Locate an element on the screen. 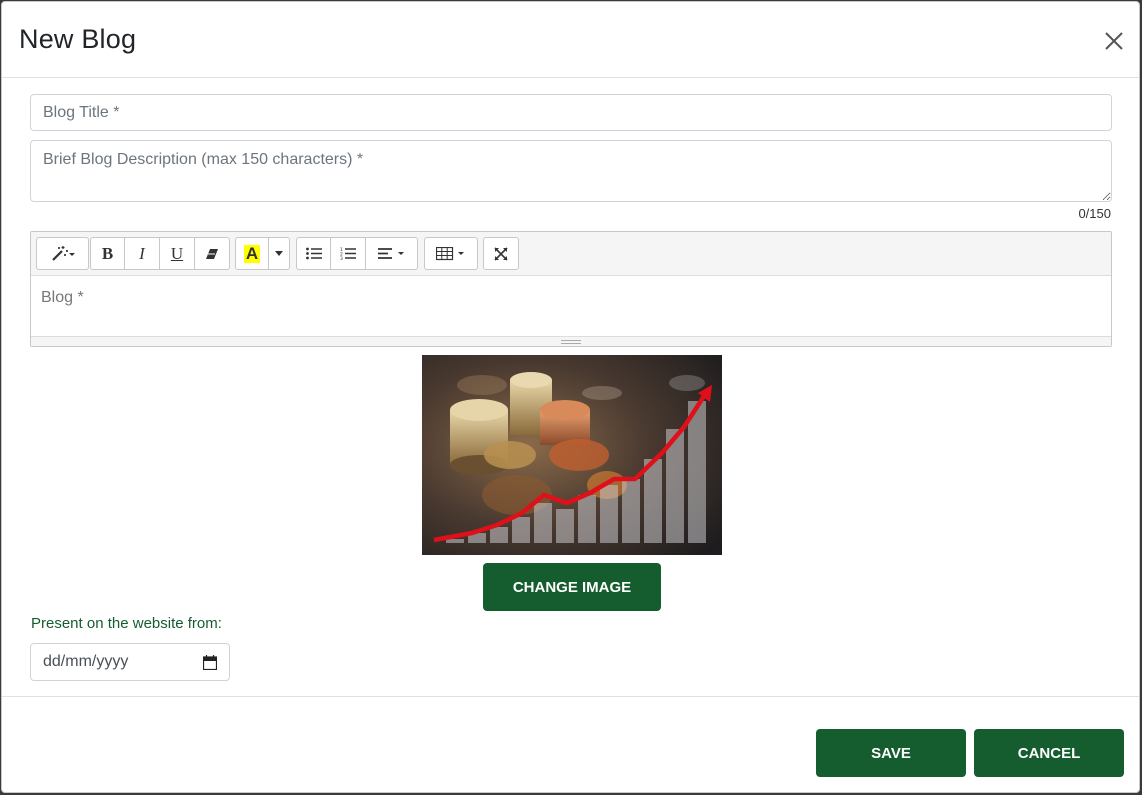 This screenshot has height=795, width=1142. modal-header: New Blog is located at coordinates (570, 40).